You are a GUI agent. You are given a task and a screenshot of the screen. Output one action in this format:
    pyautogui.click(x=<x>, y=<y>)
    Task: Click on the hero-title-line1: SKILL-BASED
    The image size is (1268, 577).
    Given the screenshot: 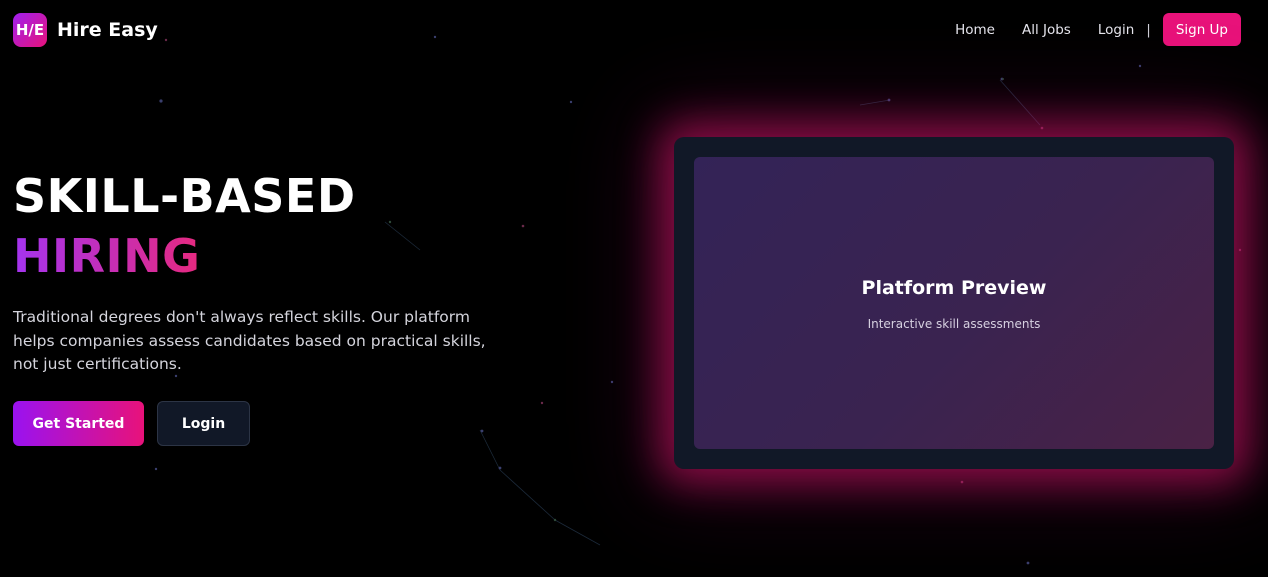 What is the action you would take?
    pyautogui.click(x=184, y=196)
    